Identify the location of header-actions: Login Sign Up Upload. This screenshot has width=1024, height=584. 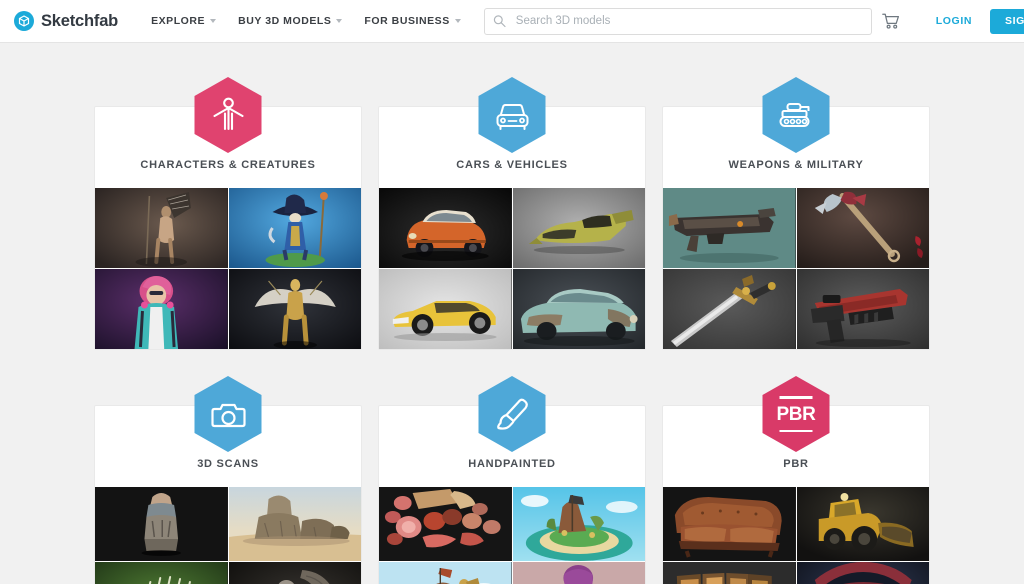
(948, 21).